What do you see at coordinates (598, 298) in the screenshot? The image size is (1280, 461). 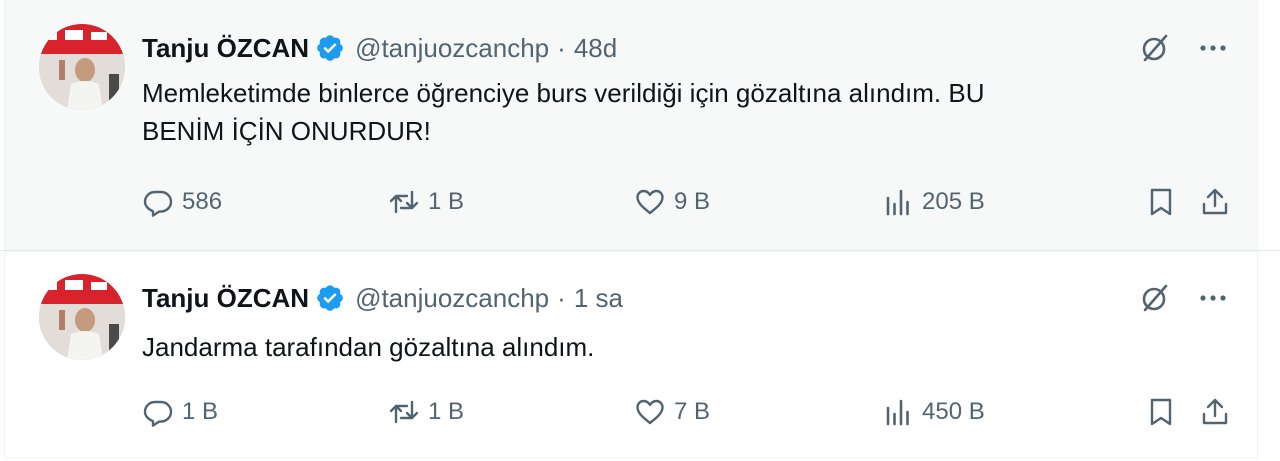 I see `tweet-timestamp: 1 sa` at bounding box center [598, 298].